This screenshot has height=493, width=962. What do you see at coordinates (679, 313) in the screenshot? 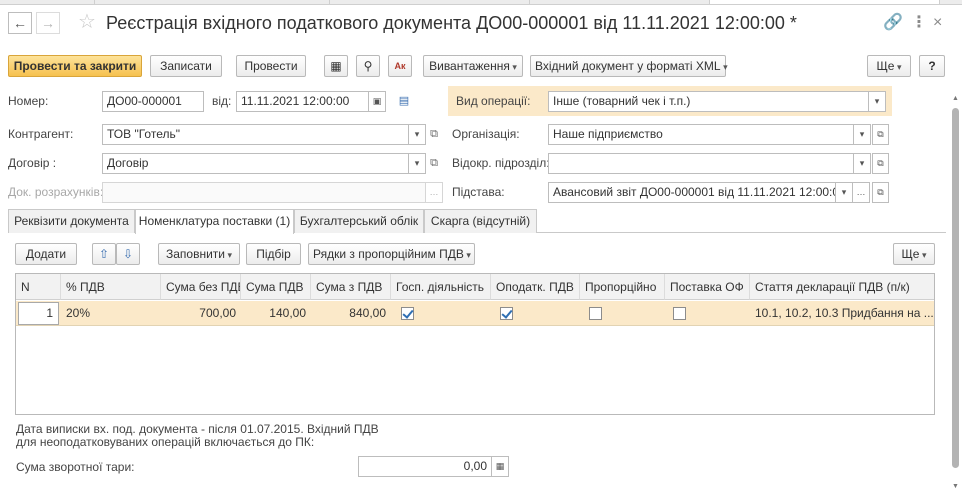
I see `fixed-asset-checkbox` at bounding box center [679, 313].